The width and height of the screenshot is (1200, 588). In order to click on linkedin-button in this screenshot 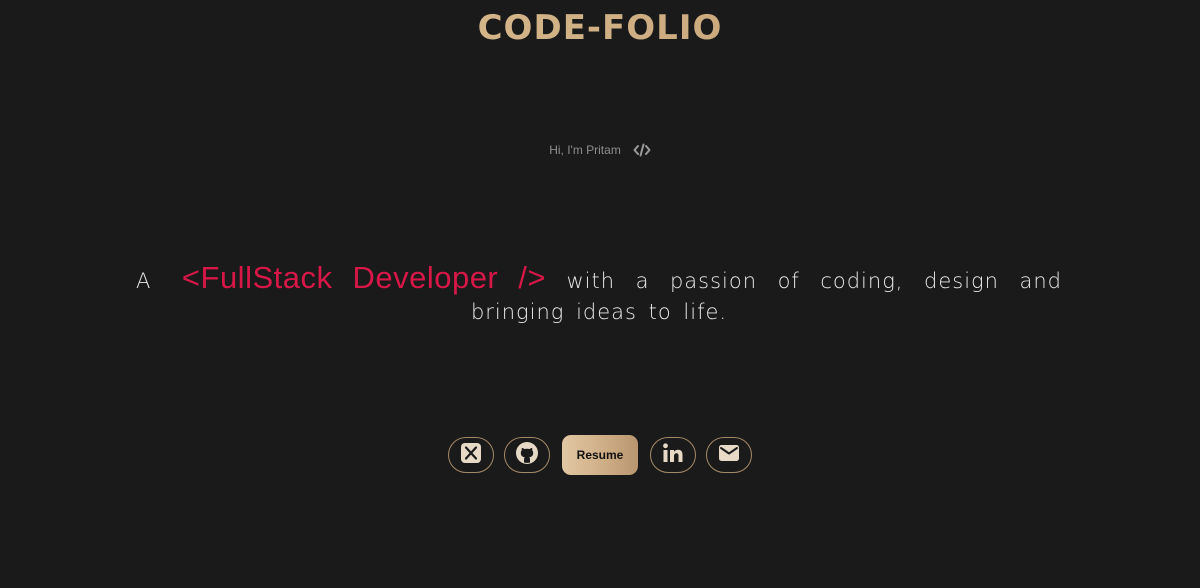, I will do `click(673, 455)`.